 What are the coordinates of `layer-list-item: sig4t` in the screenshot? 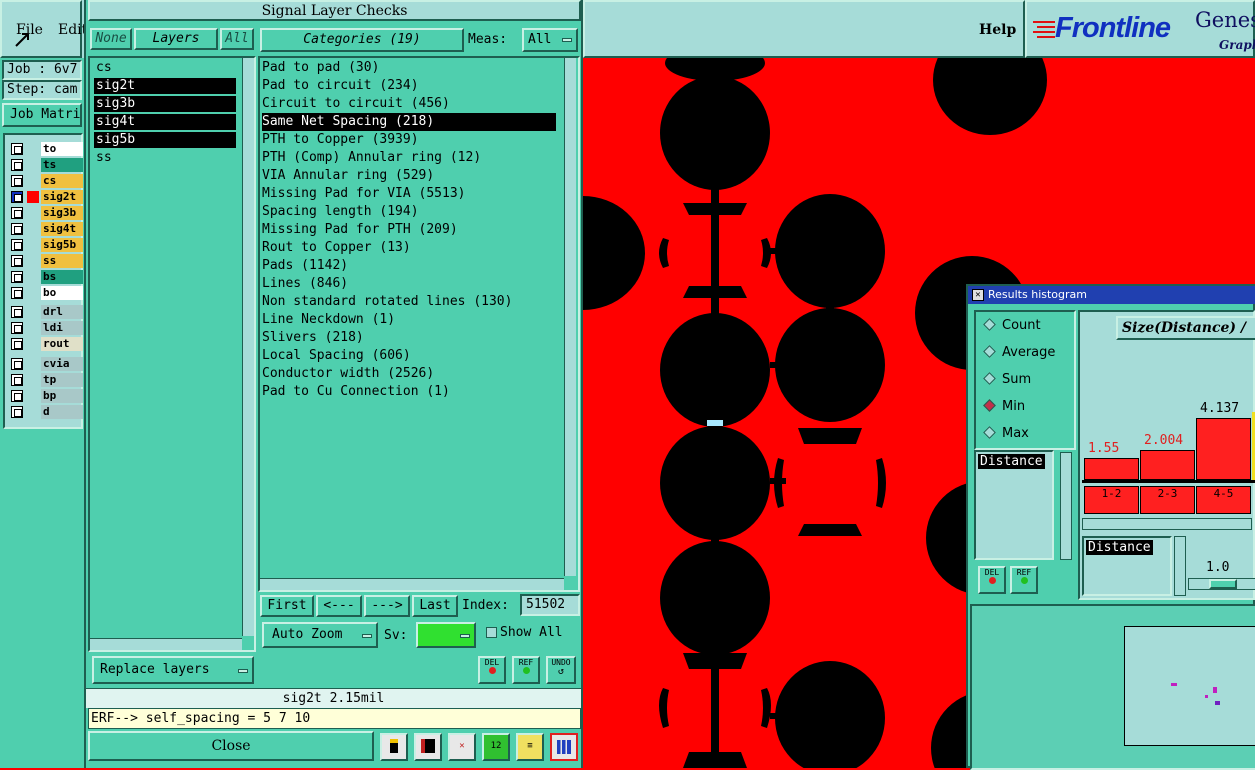 It's located at (165, 122).